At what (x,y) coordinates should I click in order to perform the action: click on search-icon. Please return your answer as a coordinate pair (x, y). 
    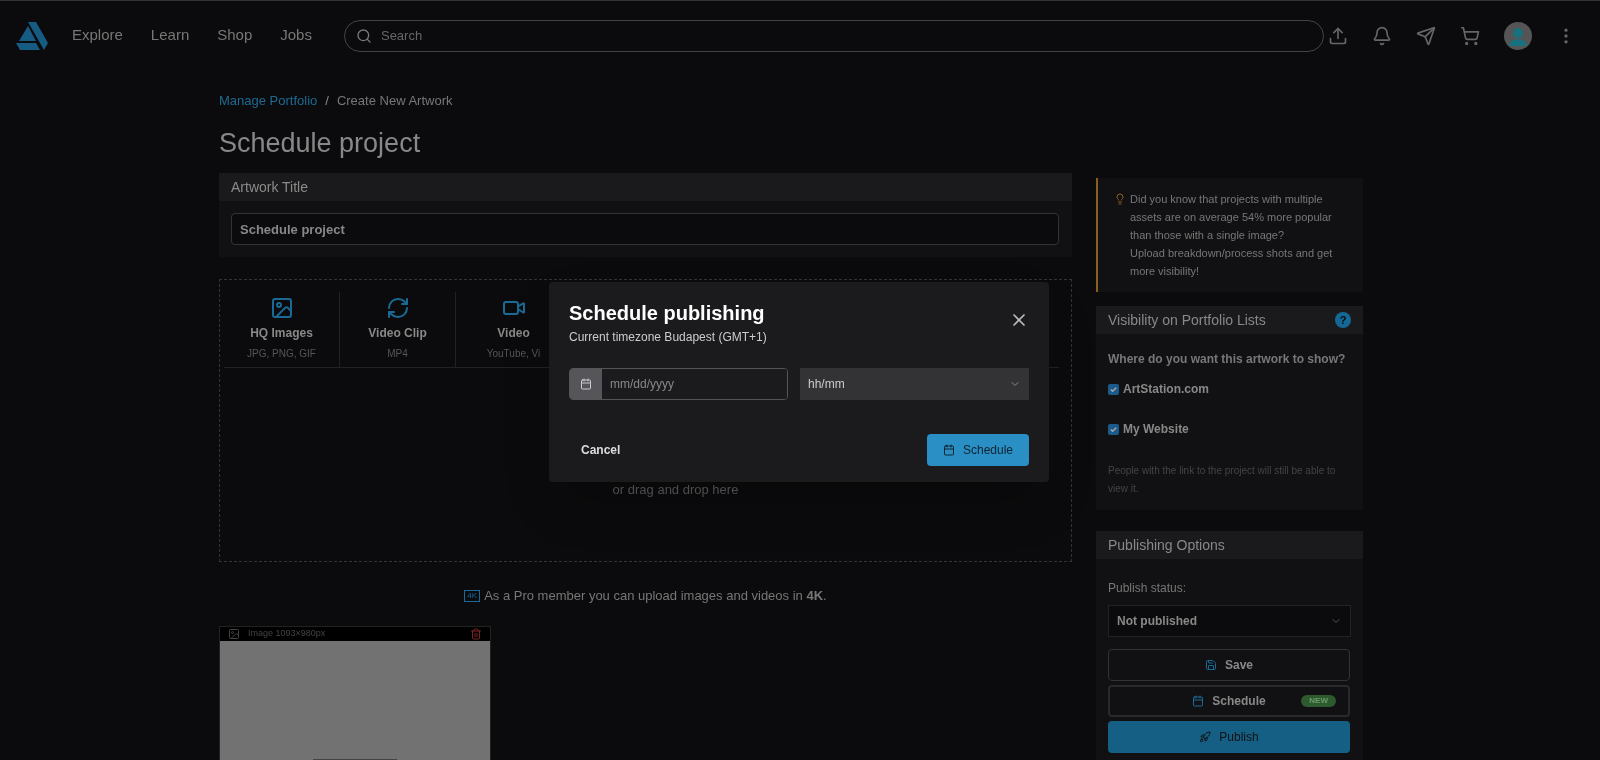
    Looking at the image, I should click on (363, 35).